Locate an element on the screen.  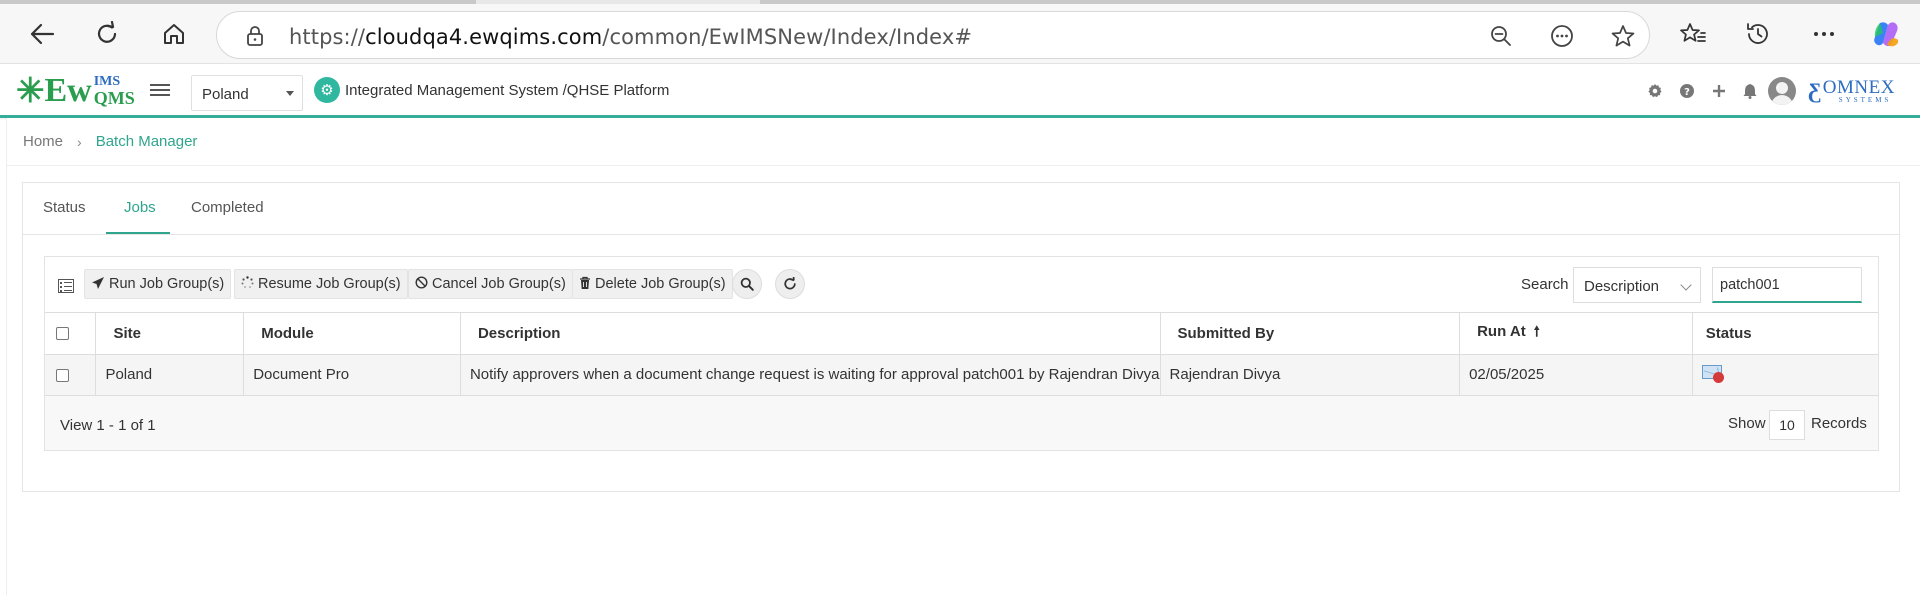
zoom-out-icon is located at coordinates (1501, 36).